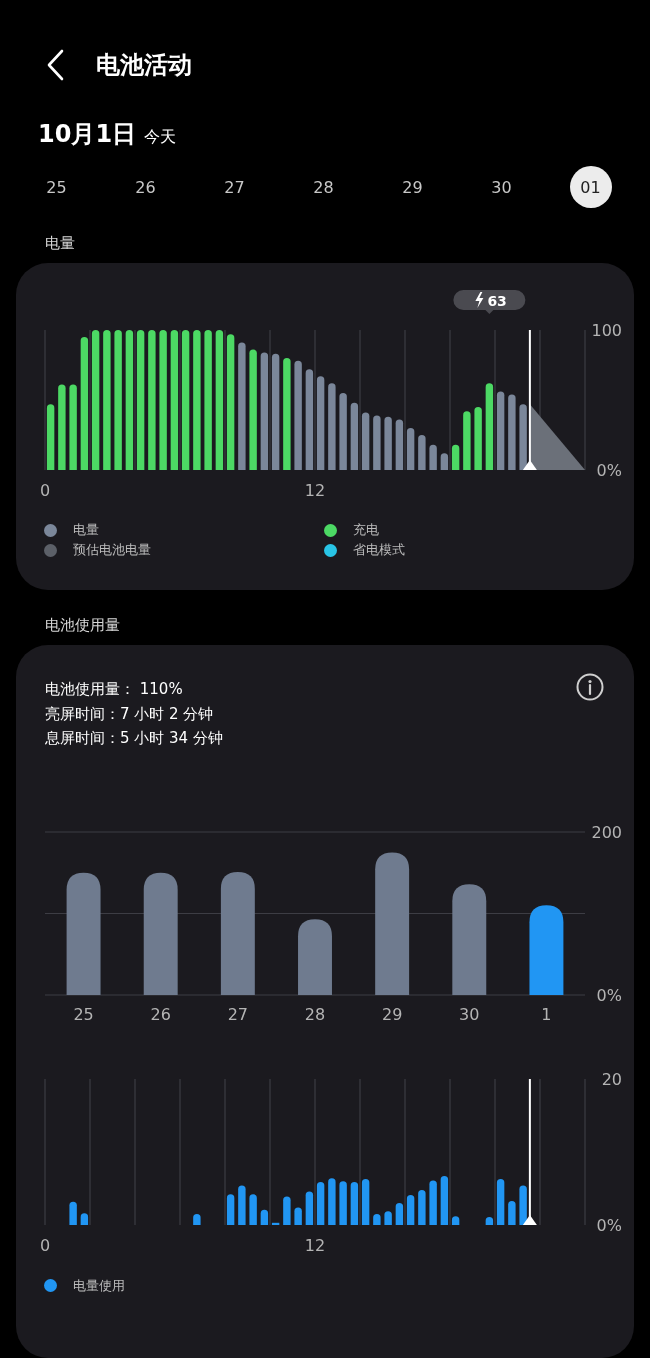  Describe the element at coordinates (315, 1014) in the screenshot. I see `axis-label: 28` at that location.